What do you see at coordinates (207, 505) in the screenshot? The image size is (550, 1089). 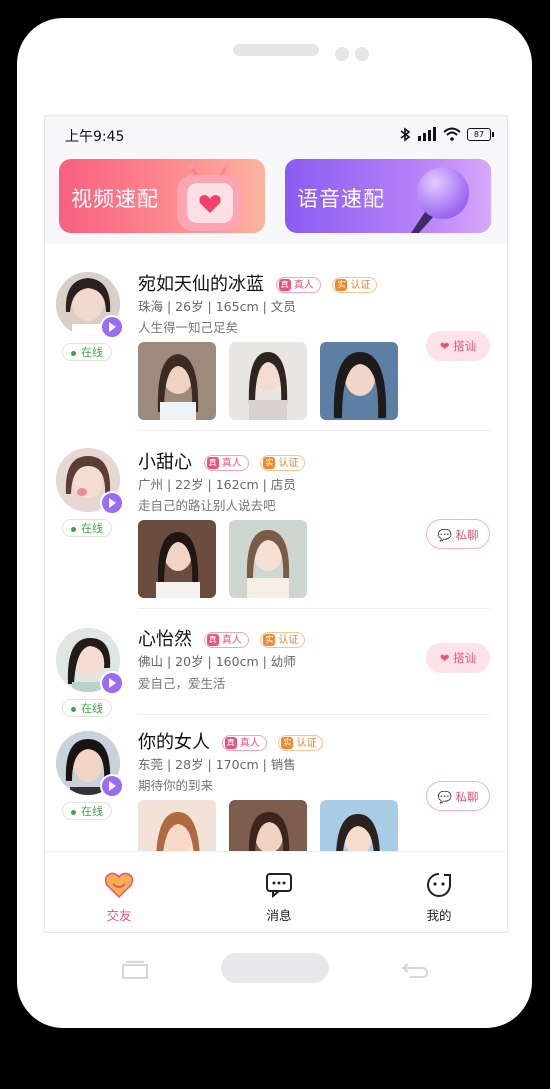 I see `user-motto: 走自己的路让别人说去吧` at bounding box center [207, 505].